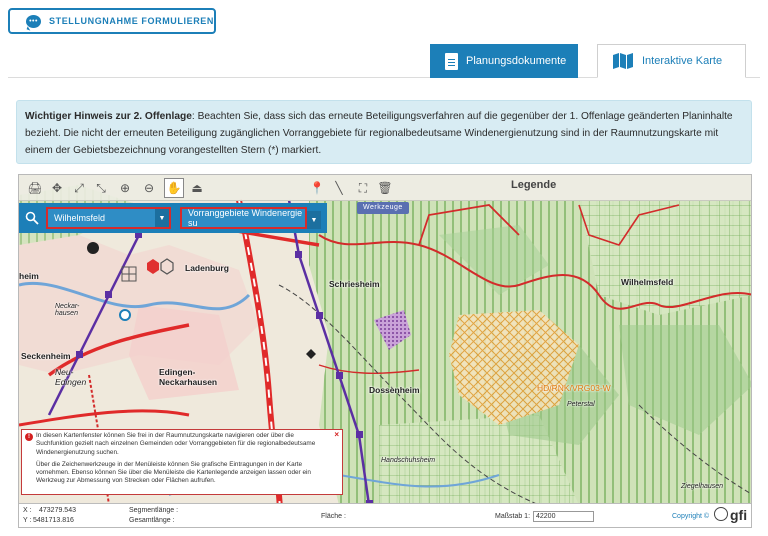 This screenshot has height=536, width=768. I want to click on close-icon: ×, so click(336, 434).